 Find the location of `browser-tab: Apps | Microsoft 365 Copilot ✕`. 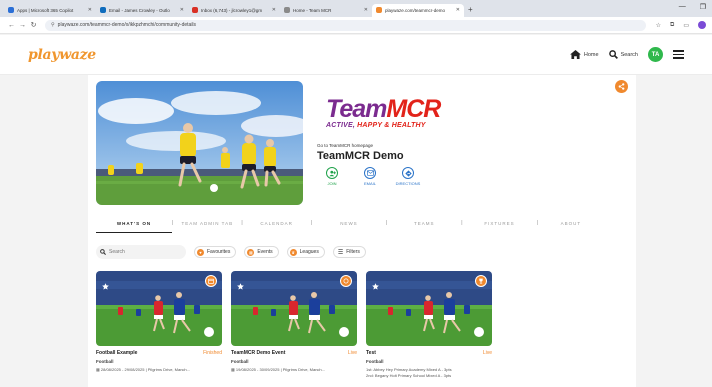

browser-tab: Apps | Microsoft 365 Copilot ✕ is located at coordinates (50, 10).